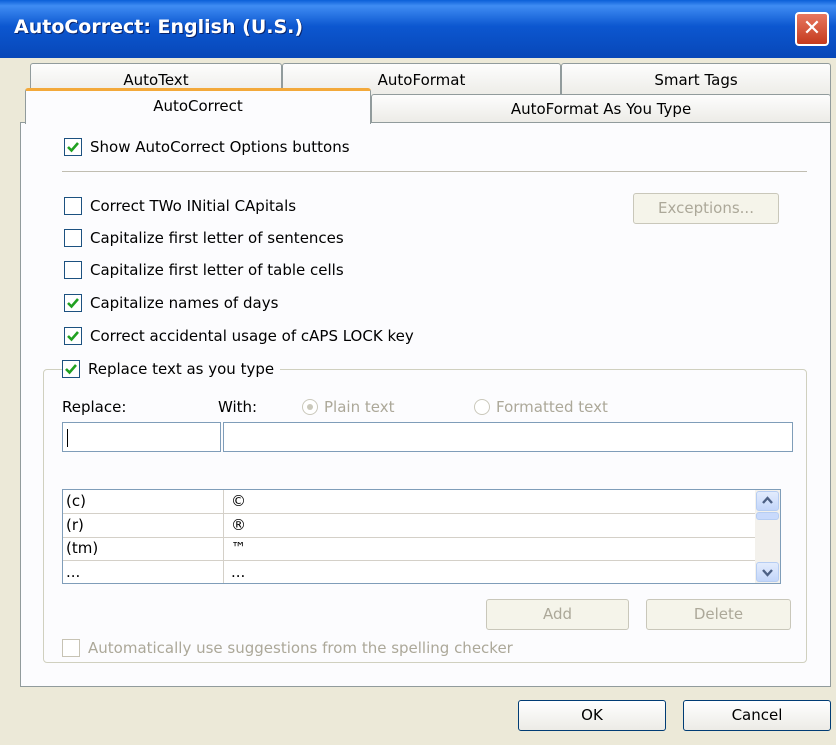 The height and width of the screenshot is (745, 836). Describe the element at coordinates (359, 407) in the screenshot. I see `radio-label: Plain text` at that location.